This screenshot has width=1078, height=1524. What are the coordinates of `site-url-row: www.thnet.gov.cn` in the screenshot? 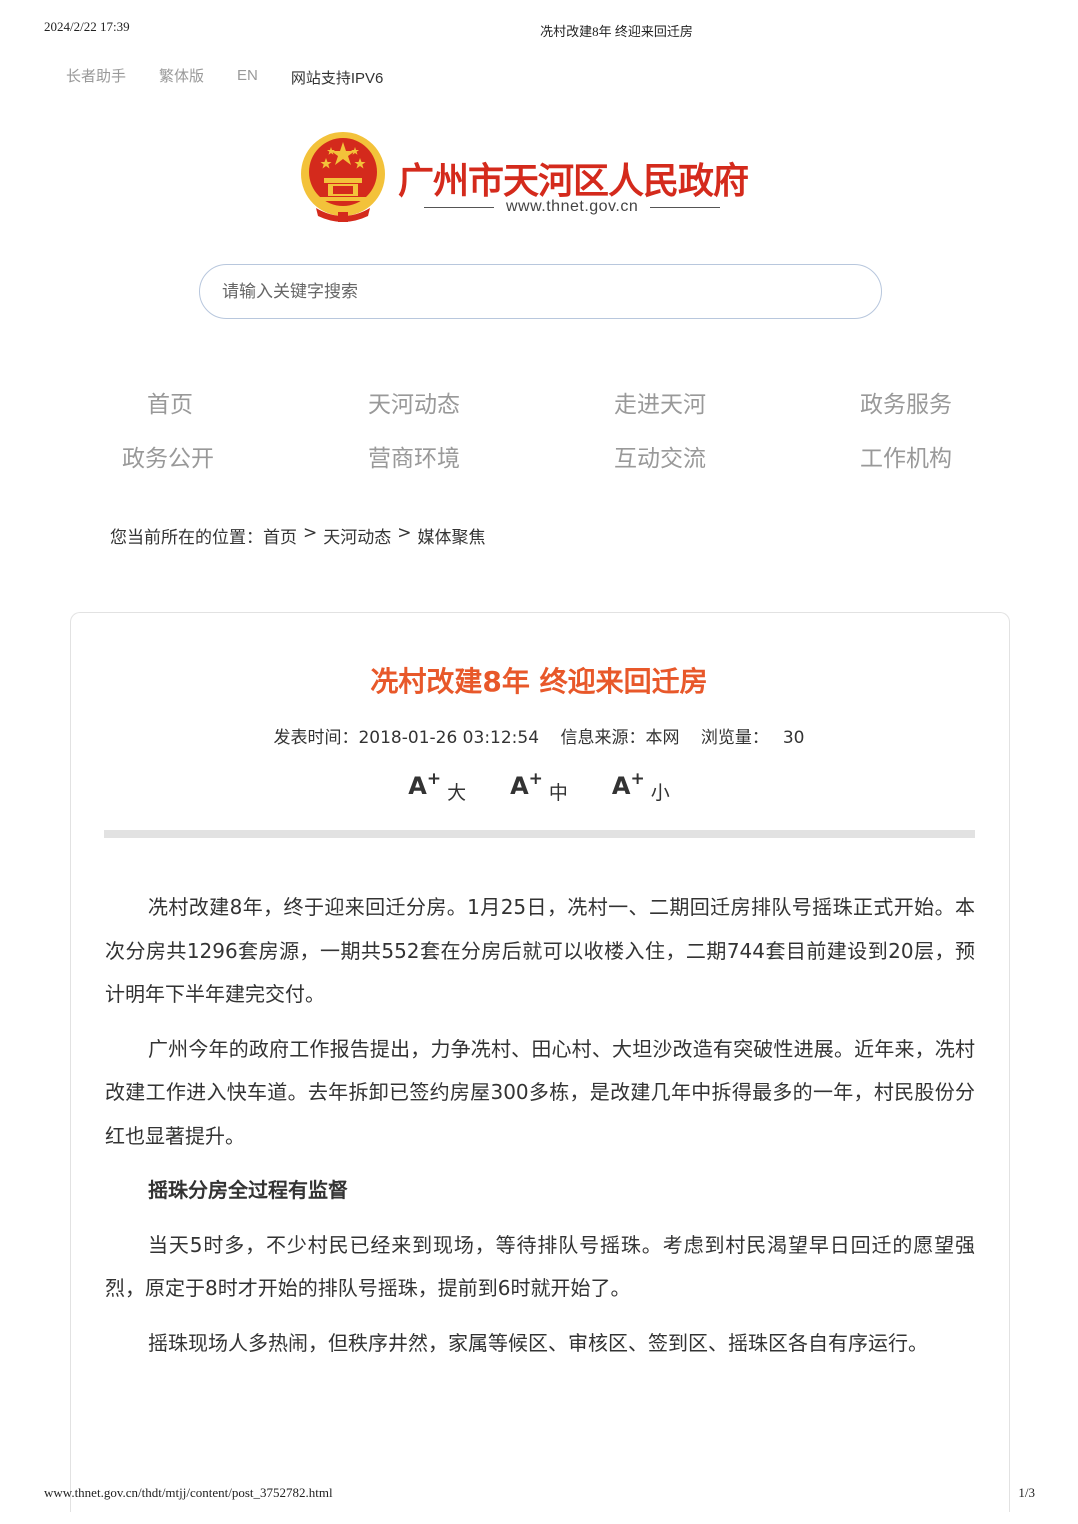 It's located at (572, 207).